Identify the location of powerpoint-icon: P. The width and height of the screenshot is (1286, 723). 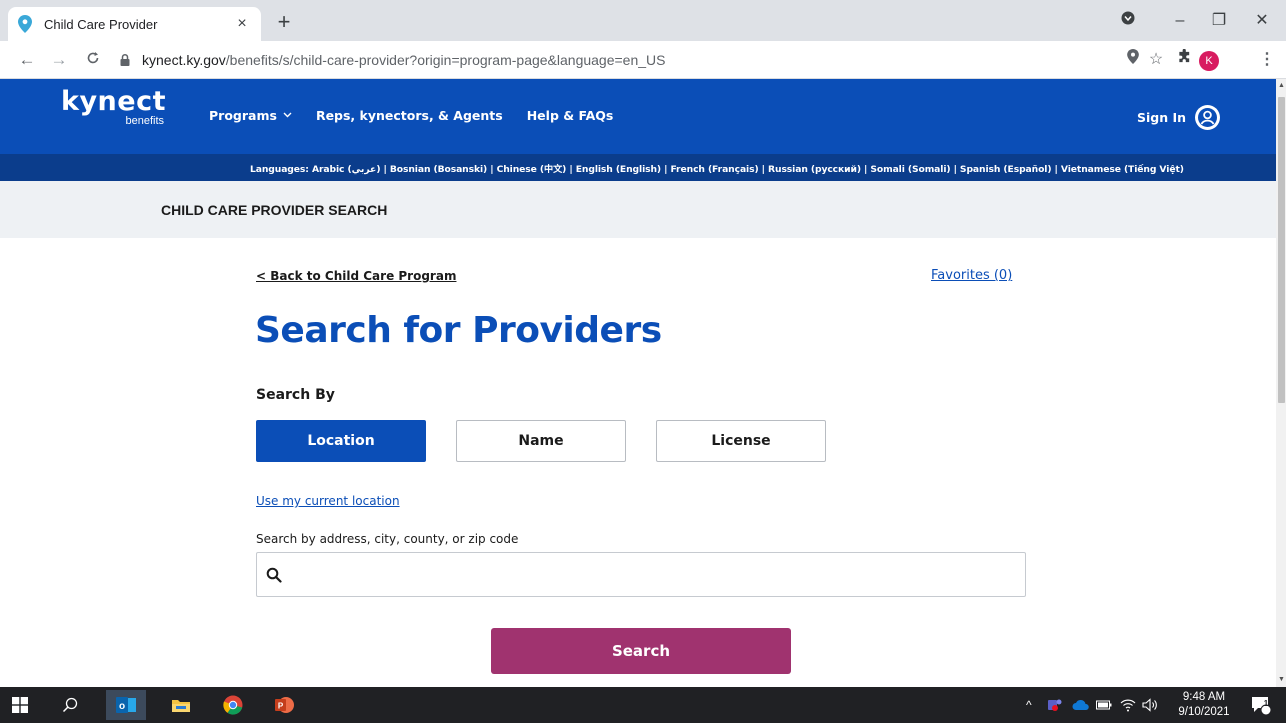
(284, 705).